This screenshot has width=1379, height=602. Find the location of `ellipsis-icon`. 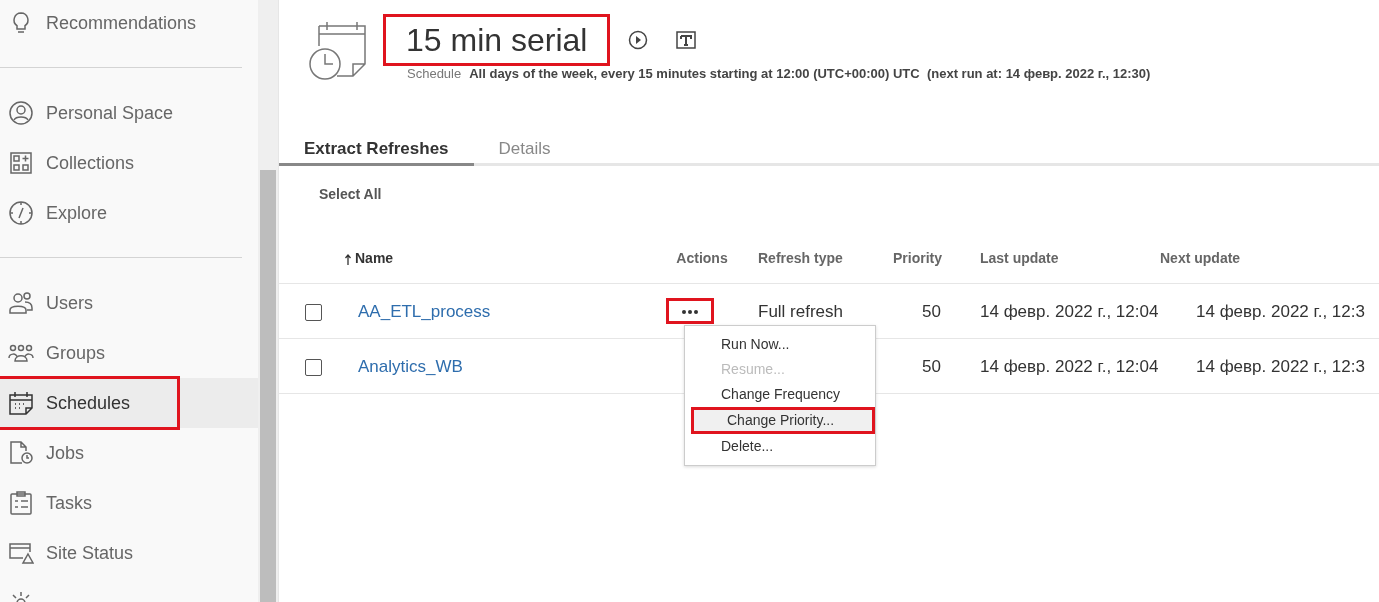

ellipsis-icon is located at coordinates (690, 312).